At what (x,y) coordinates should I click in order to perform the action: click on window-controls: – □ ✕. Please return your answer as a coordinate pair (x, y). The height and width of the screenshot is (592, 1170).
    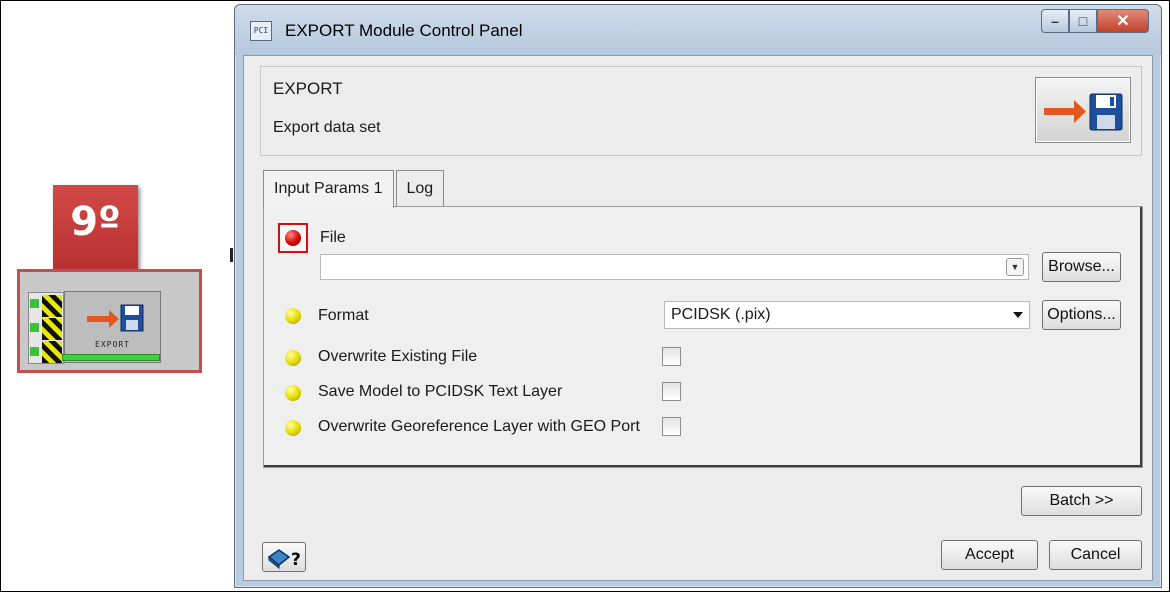
    Looking at the image, I should click on (1095, 21).